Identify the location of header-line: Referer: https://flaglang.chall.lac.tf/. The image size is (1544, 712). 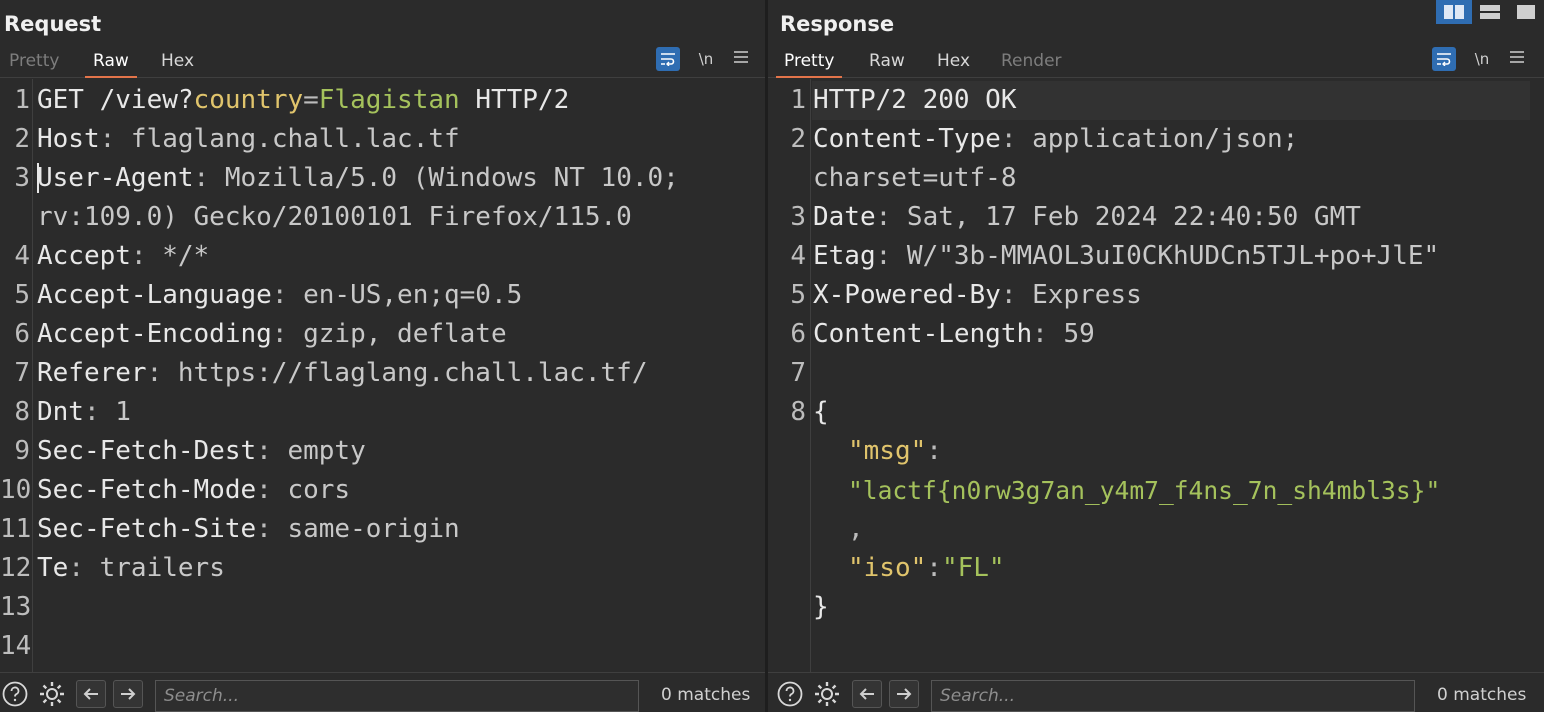
(342, 373).